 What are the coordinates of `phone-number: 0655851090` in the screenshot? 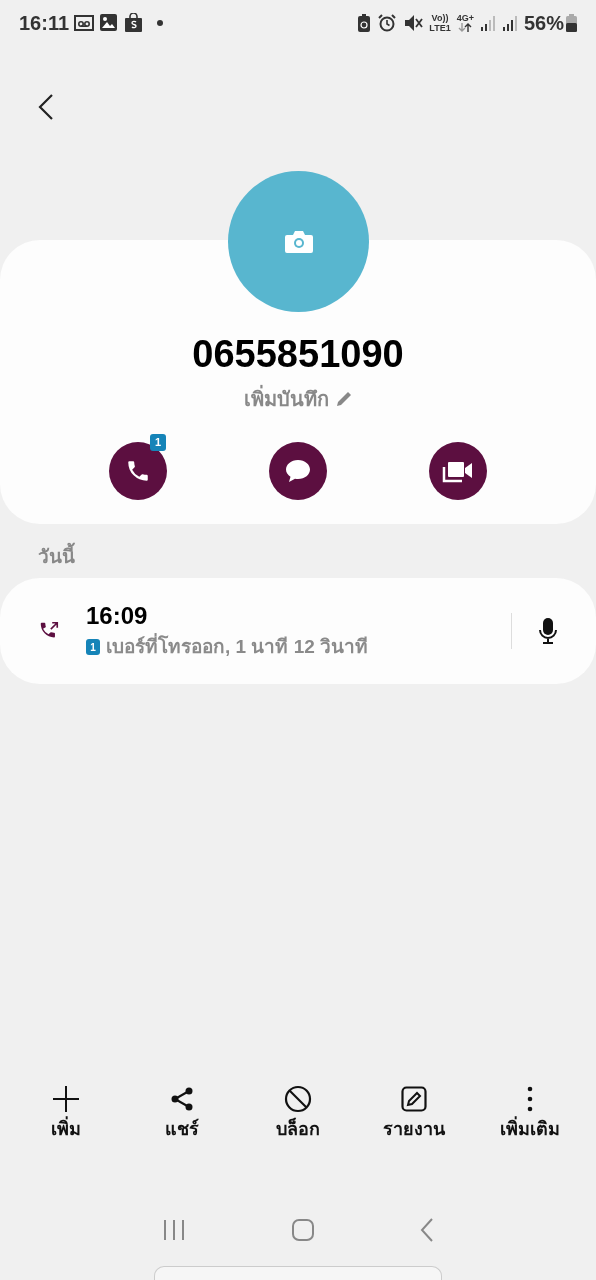 It's located at (298, 354).